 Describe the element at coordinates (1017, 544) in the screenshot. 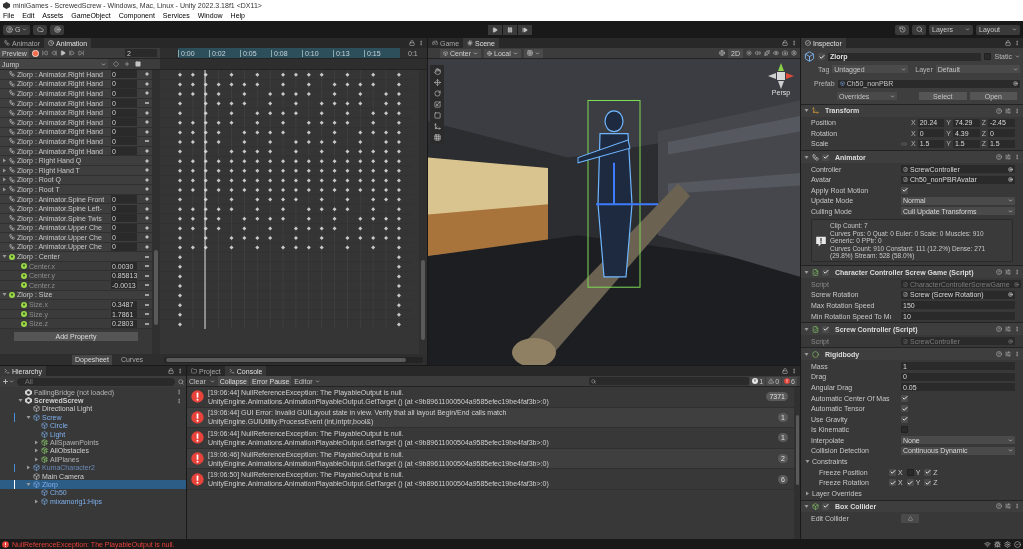

I see `check-icon` at that location.